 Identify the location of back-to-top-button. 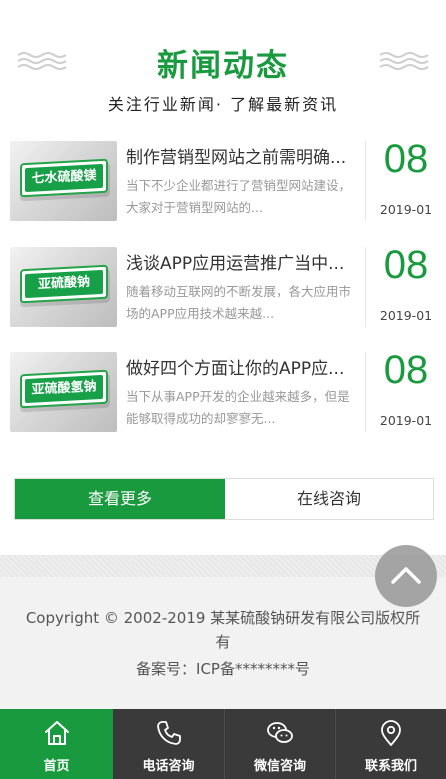
(406, 576).